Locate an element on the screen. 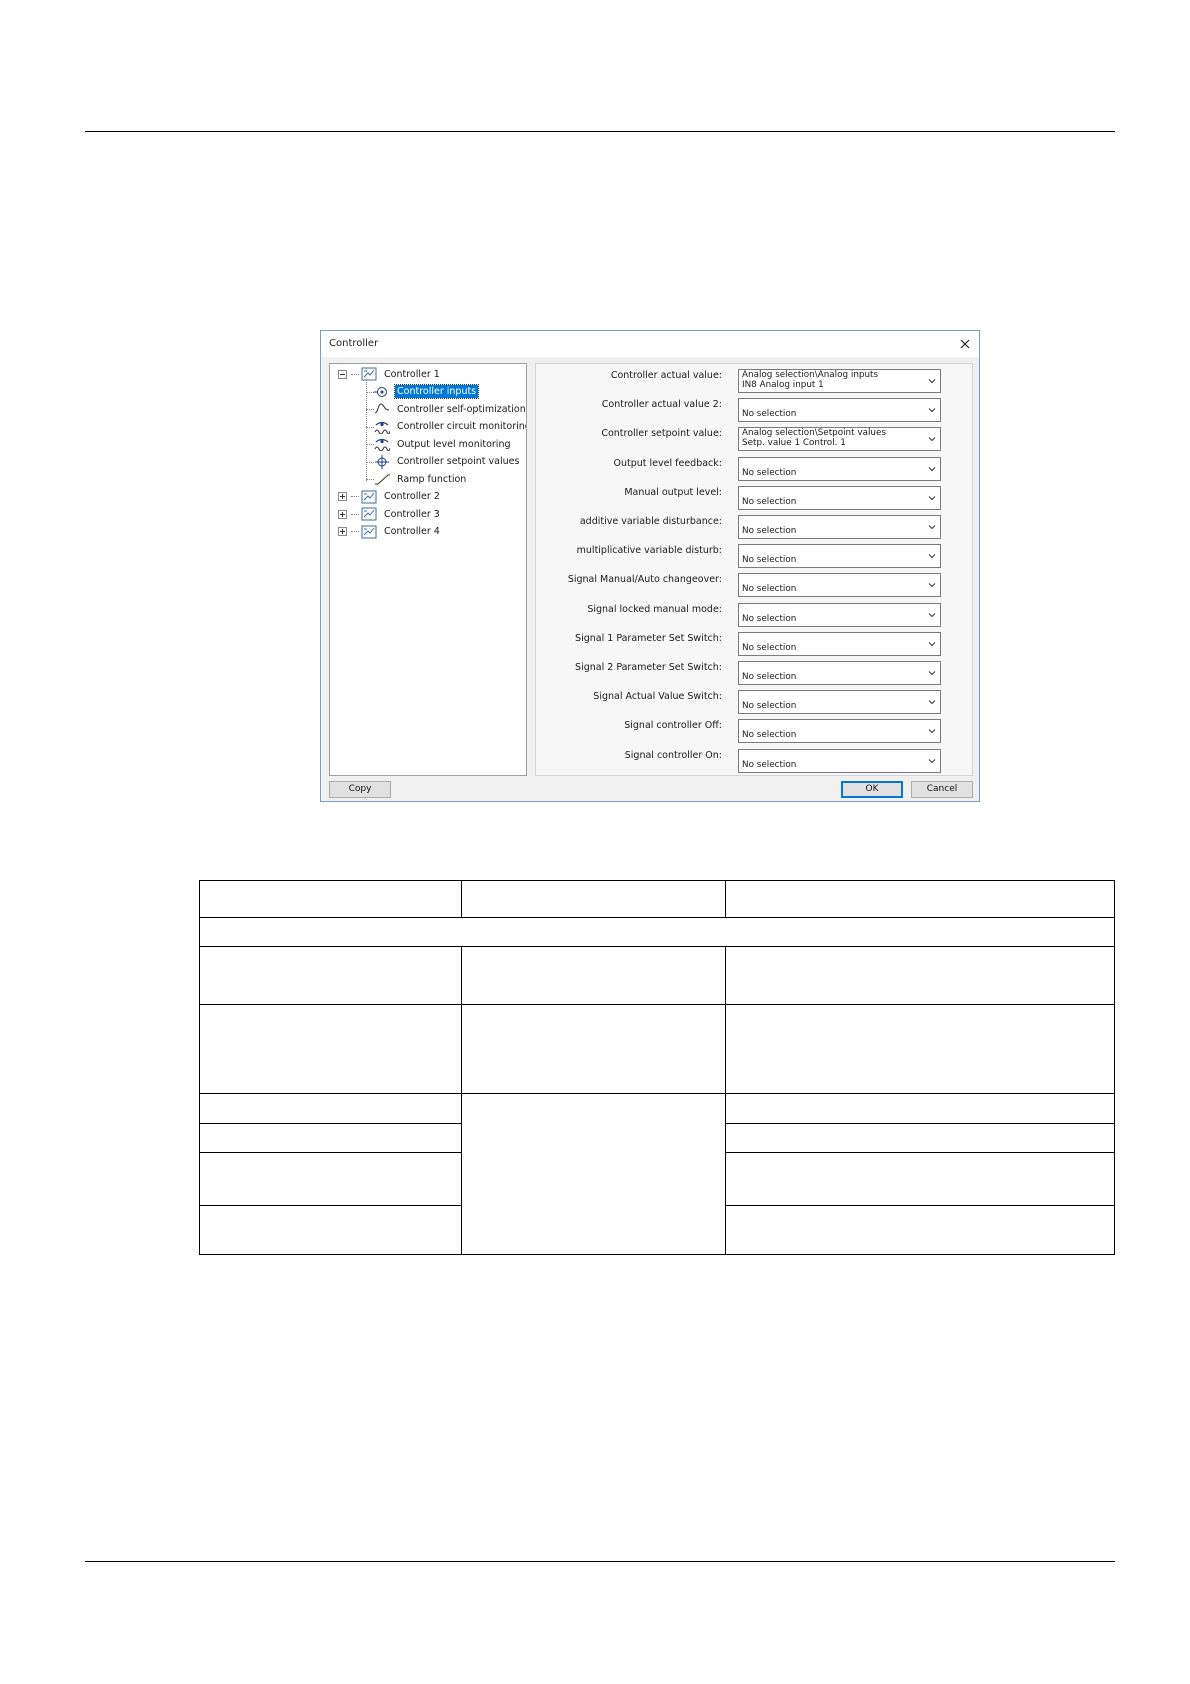 This screenshot has width=1190, height=1684. tree-item: Controller 3 is located at coordinates (390, 514).